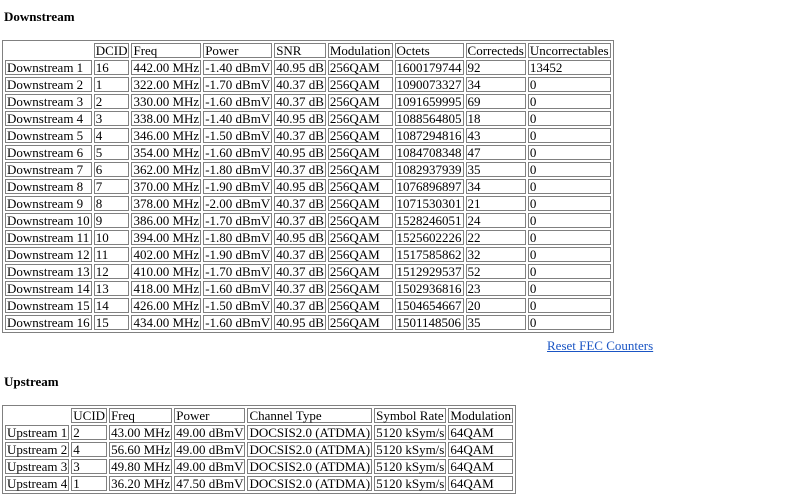 This screenshot has width=800, height=501. Describe the element at coordinates (238, 135) in the screenshot. I see `table-cell: -1.50 dBmV` at that location.